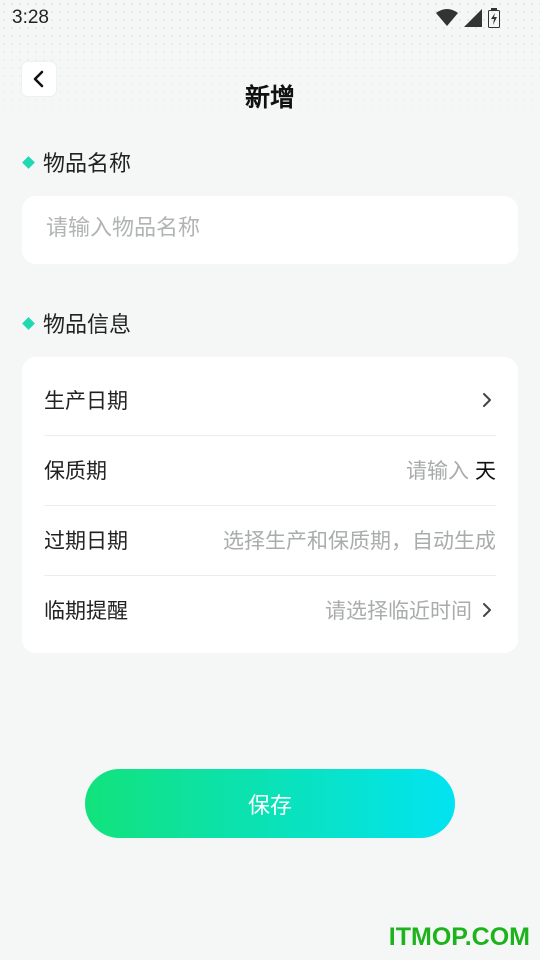 The image size is (540, 960). What do you see at coordinates (459, 937) in the screenshot?
I see `watermark: ITMOP.COM` at bounding box center [459, 937].